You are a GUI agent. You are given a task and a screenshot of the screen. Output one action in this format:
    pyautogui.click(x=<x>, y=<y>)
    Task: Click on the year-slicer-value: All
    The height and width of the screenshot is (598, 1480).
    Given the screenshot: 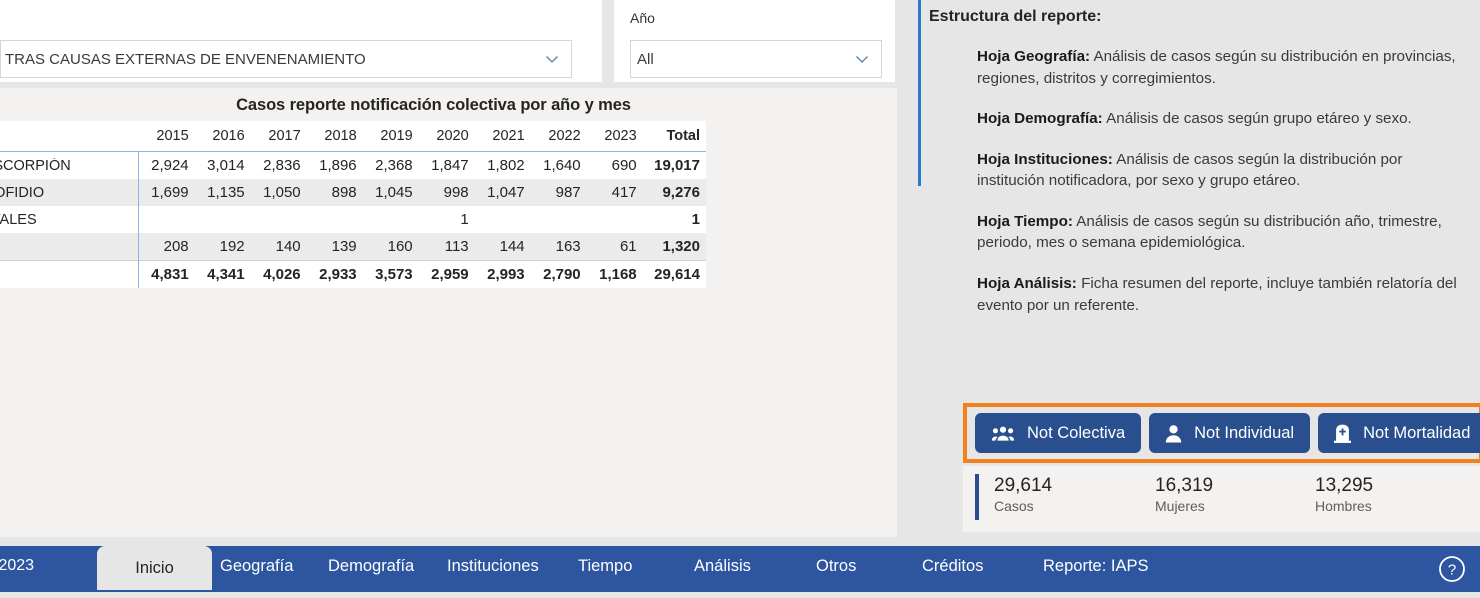 What is the action you would take?
    pyautogui.click(x=645, y=59)
    